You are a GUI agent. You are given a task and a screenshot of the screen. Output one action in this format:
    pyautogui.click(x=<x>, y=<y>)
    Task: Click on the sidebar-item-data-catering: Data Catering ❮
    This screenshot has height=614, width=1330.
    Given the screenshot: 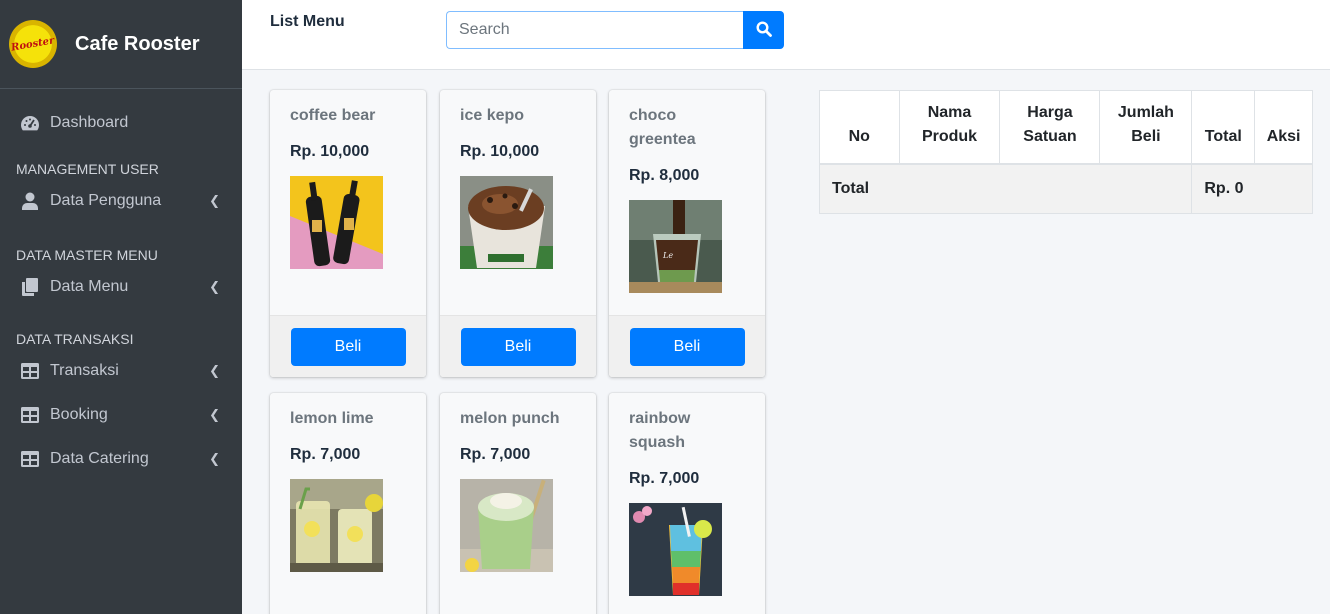 What is the action you would take?
    pyautogui.click(x=121, y=459)
    